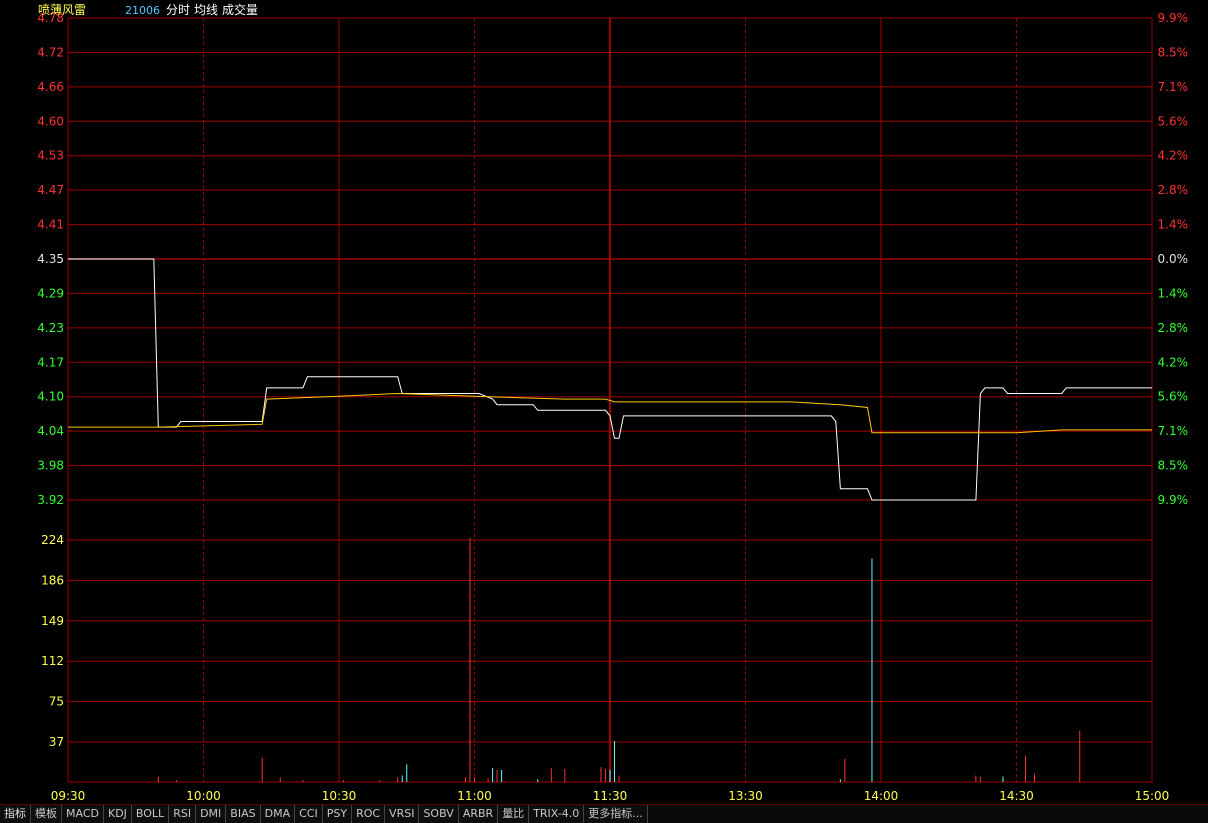 The image size is (1208, 823). Describe the element at coordinates (183, 814) in the screenshot. I see `indicator-tab: RSI` at that location.